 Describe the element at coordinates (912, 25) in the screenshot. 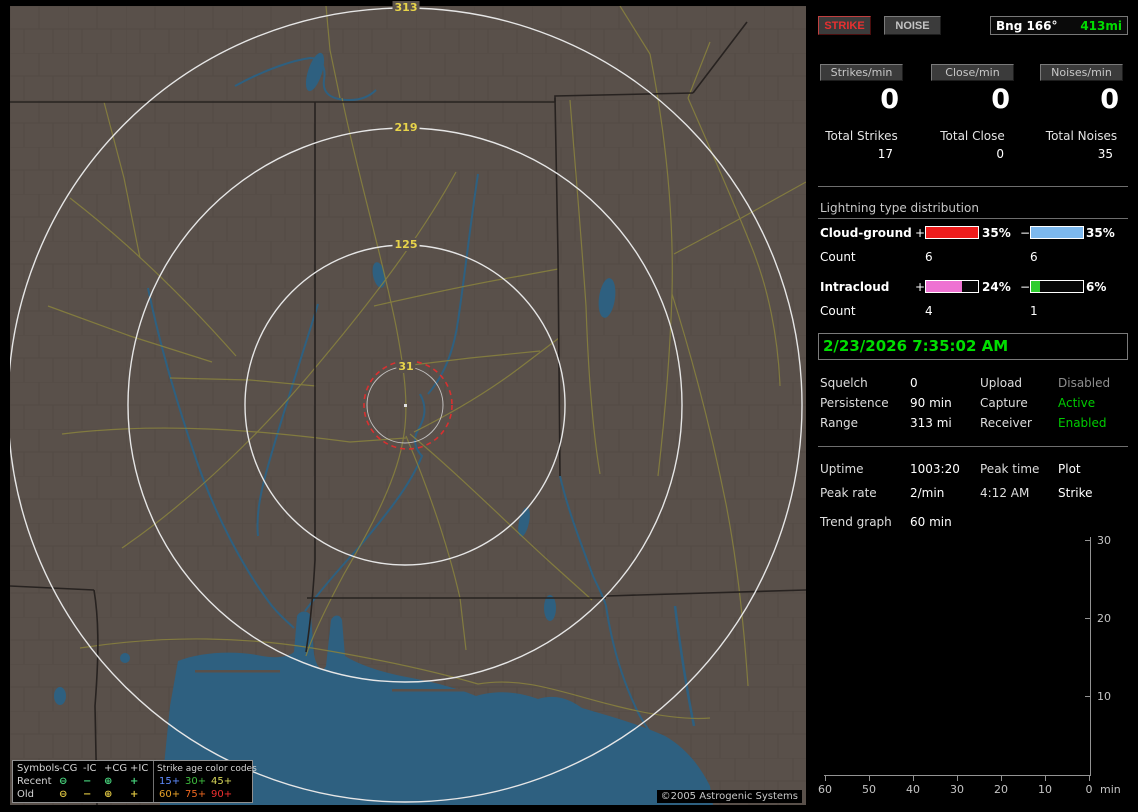

I see `noise-toggle-button: NOISE` at that location.